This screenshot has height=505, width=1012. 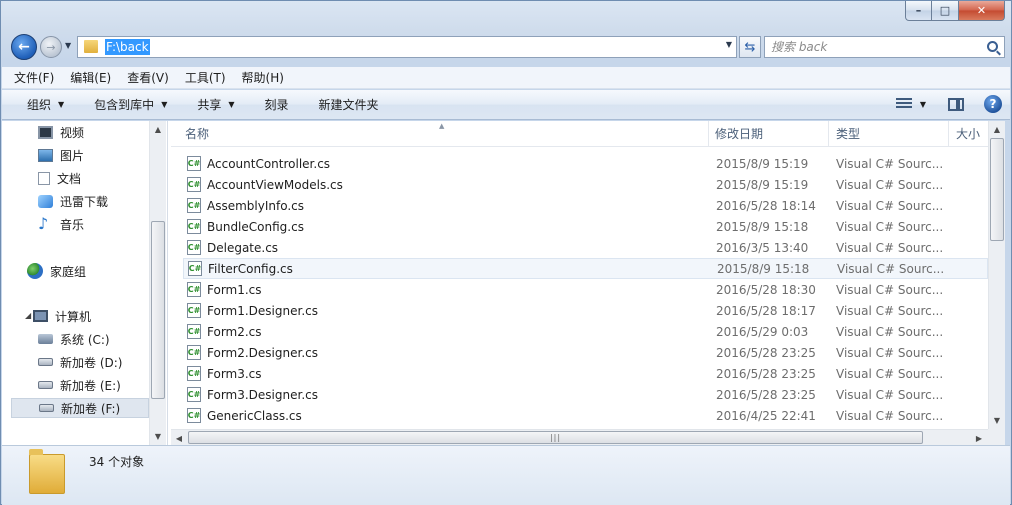 What do you see at coordinates (407, 47) in the screenshot?
I see `address-bar: F:\back ▼` at bounding box center [407, 47].